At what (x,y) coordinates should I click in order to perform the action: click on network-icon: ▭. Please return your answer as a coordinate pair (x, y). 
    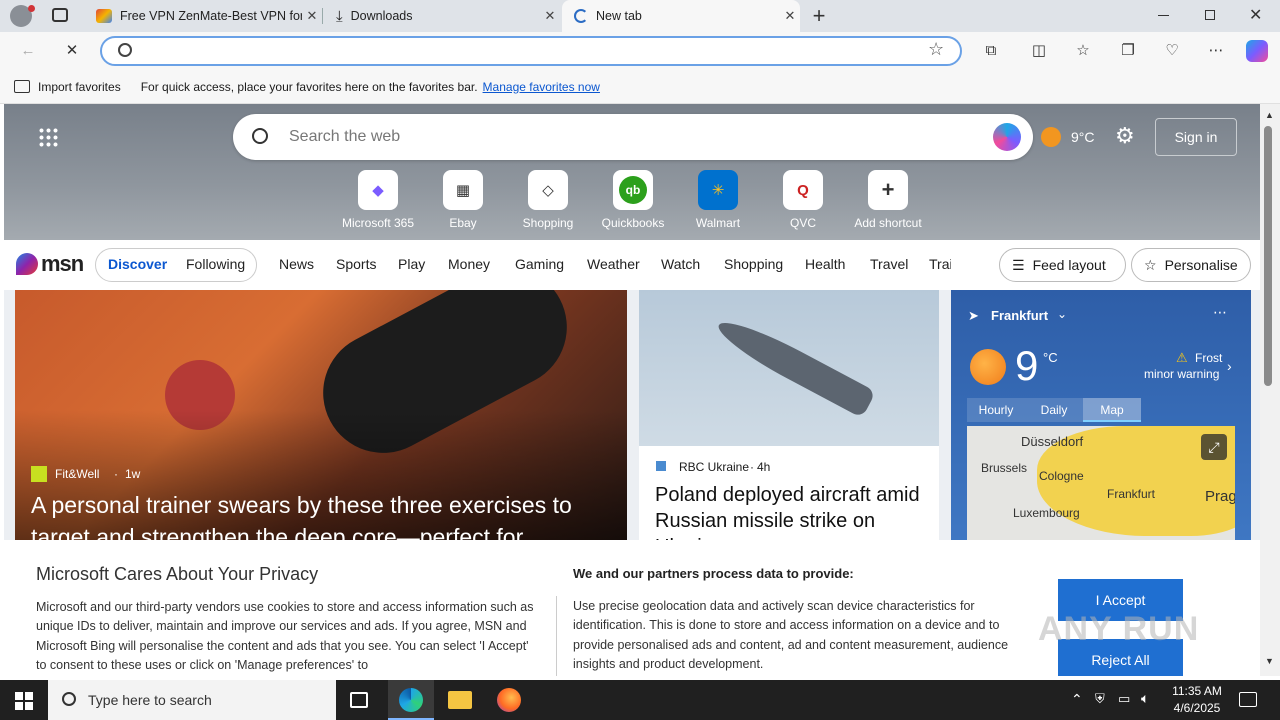
    Looking at the image, I should click on (1124, 699).